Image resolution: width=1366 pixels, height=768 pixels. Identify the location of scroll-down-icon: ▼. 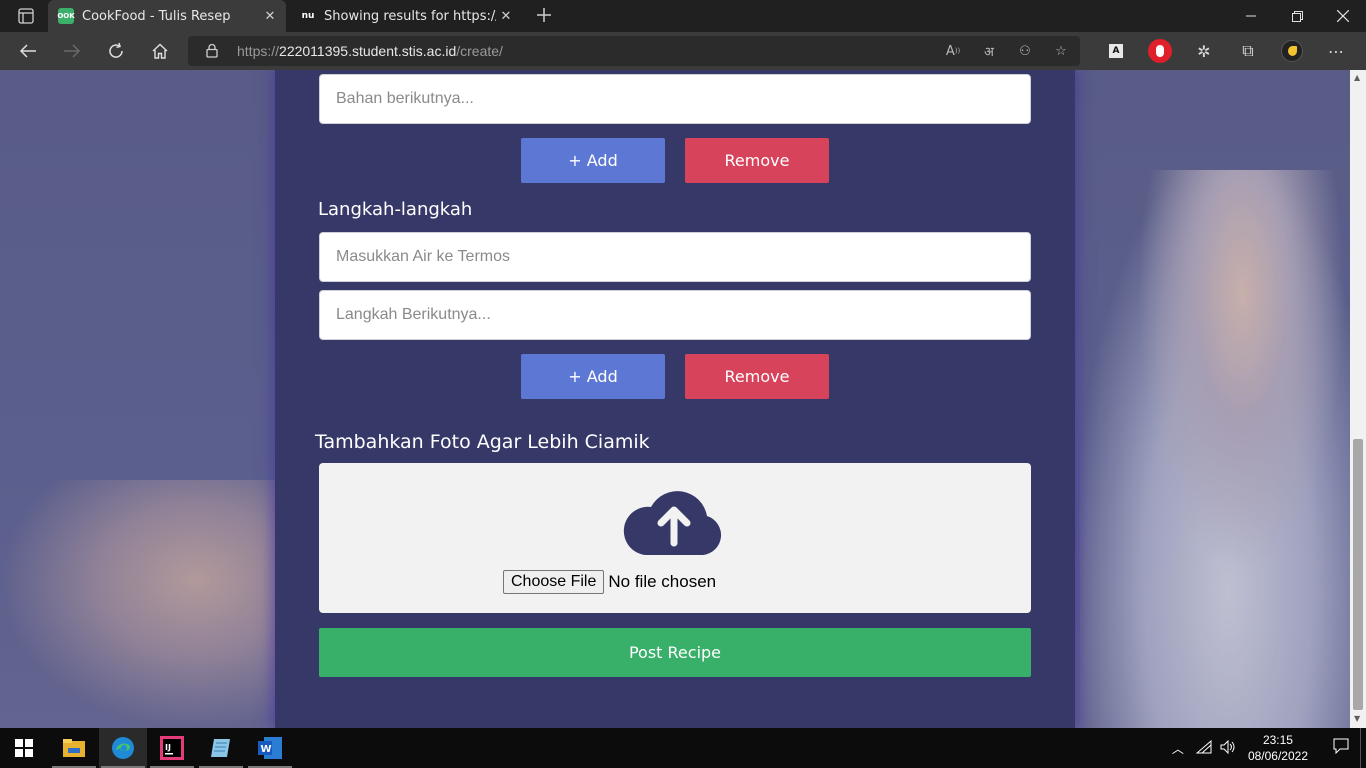
(1357, 718).